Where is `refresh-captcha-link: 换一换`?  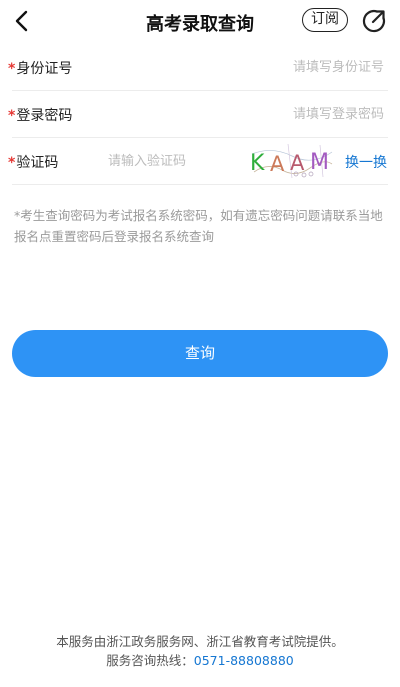 refresh-captcha-link: 换一换 is located at coordinates (366, 162).